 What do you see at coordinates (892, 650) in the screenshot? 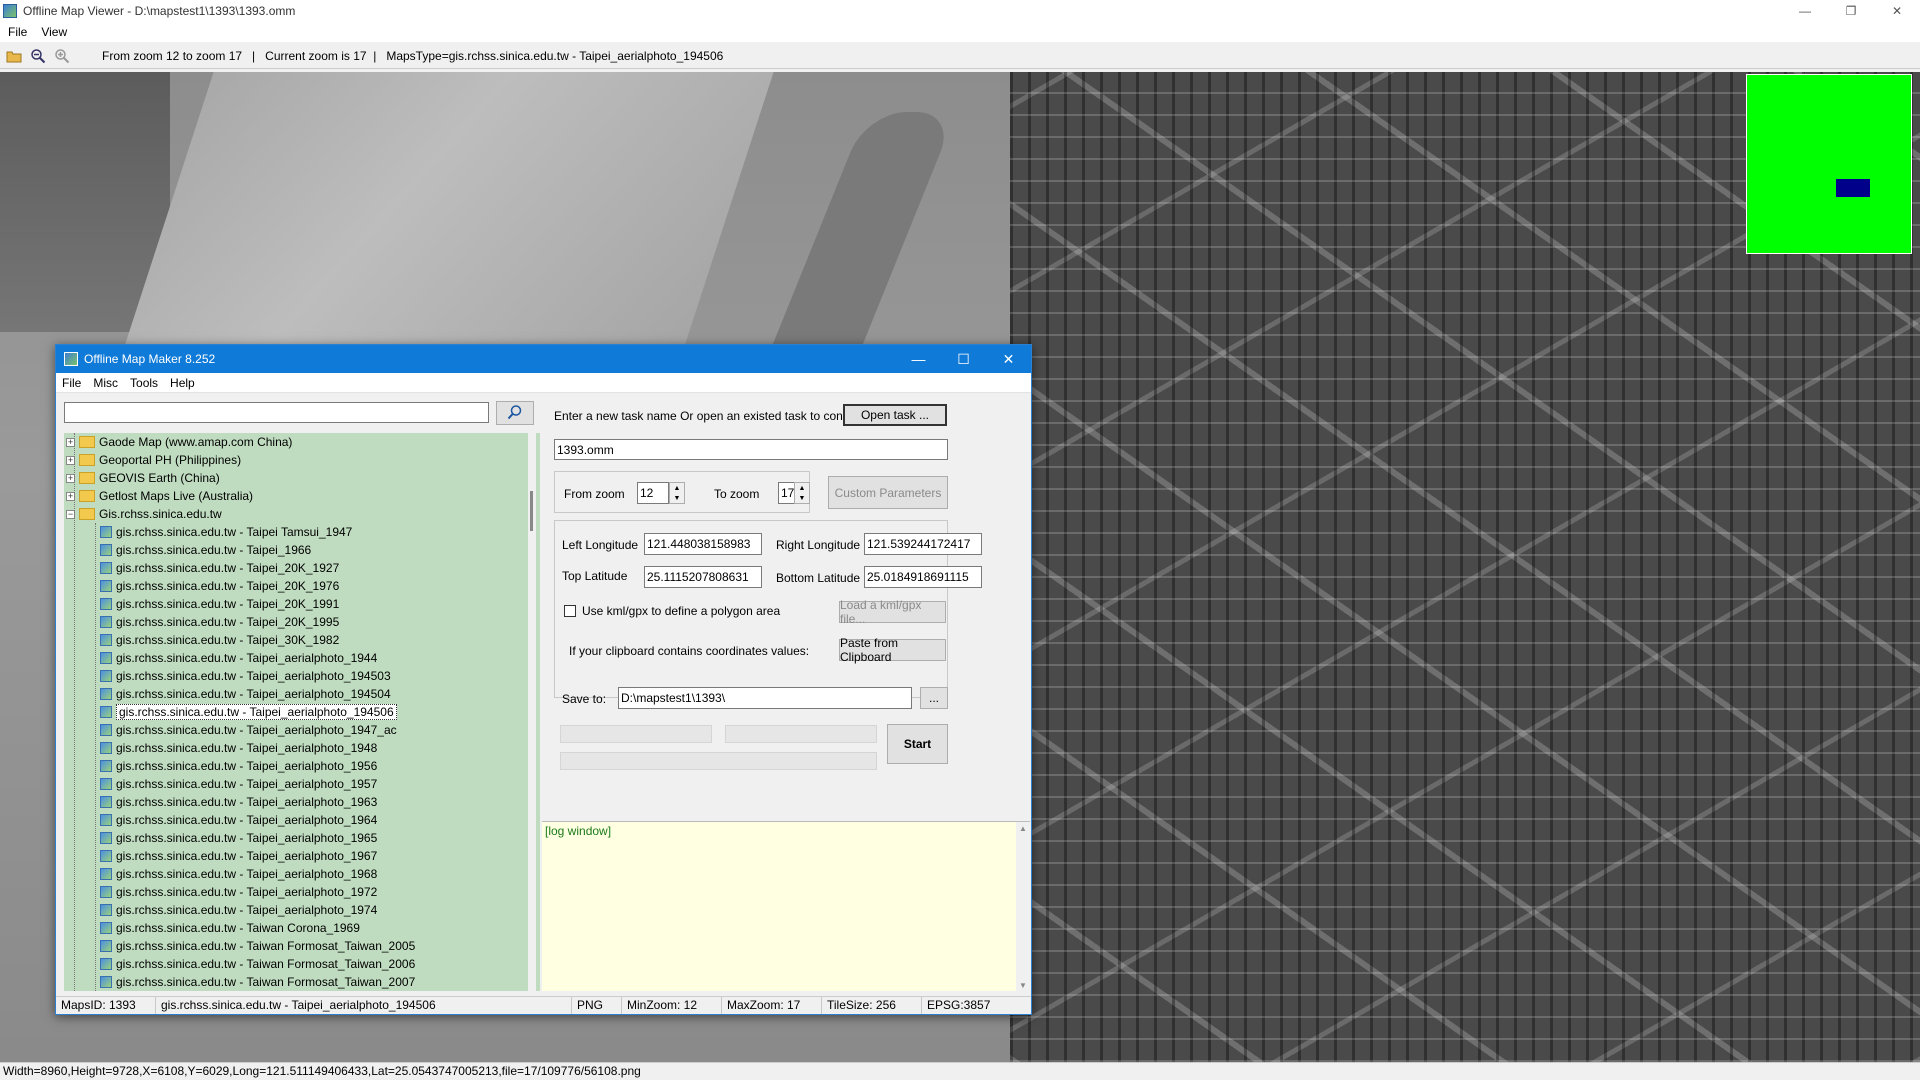
I see `paste-clipboard-button: Paste from Clipboard` at bounding box center [892, 650].